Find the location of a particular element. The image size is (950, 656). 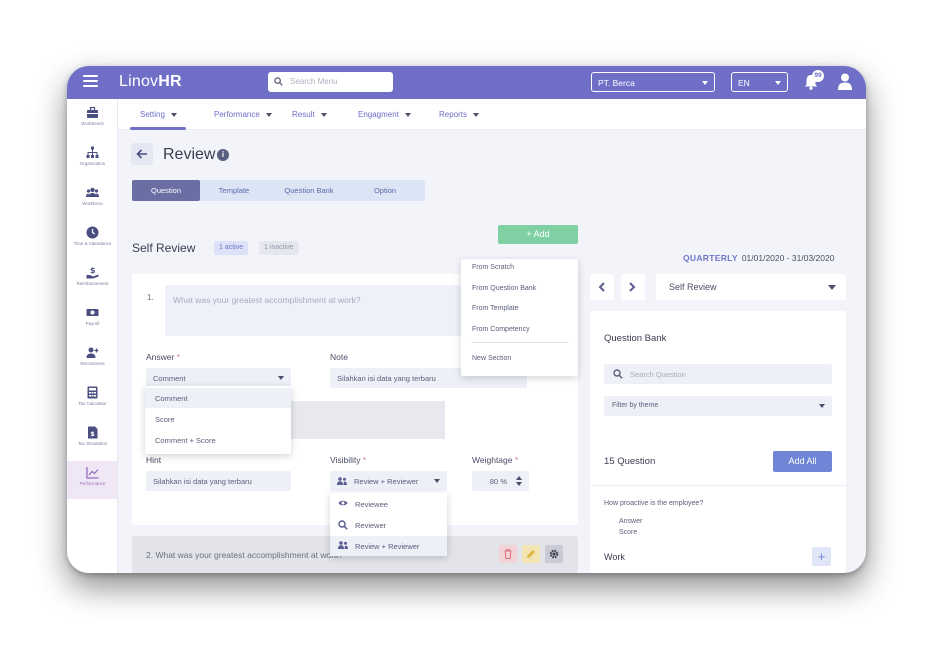

arrow-left-icon is located at coordinates (141, 154).